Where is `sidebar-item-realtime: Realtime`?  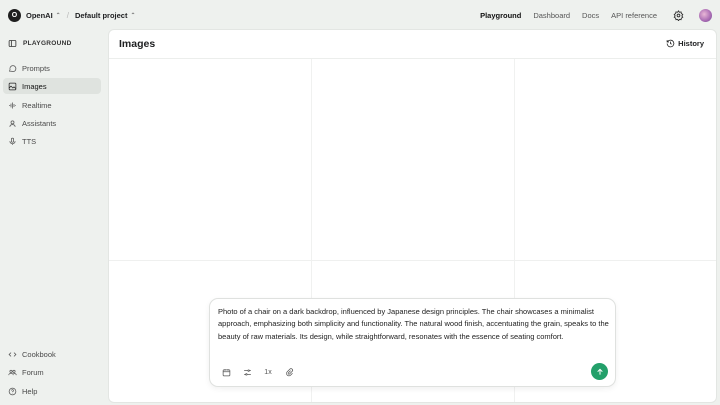
sidebar-item-realtime: Realtime is located at coordinates (52, 105).